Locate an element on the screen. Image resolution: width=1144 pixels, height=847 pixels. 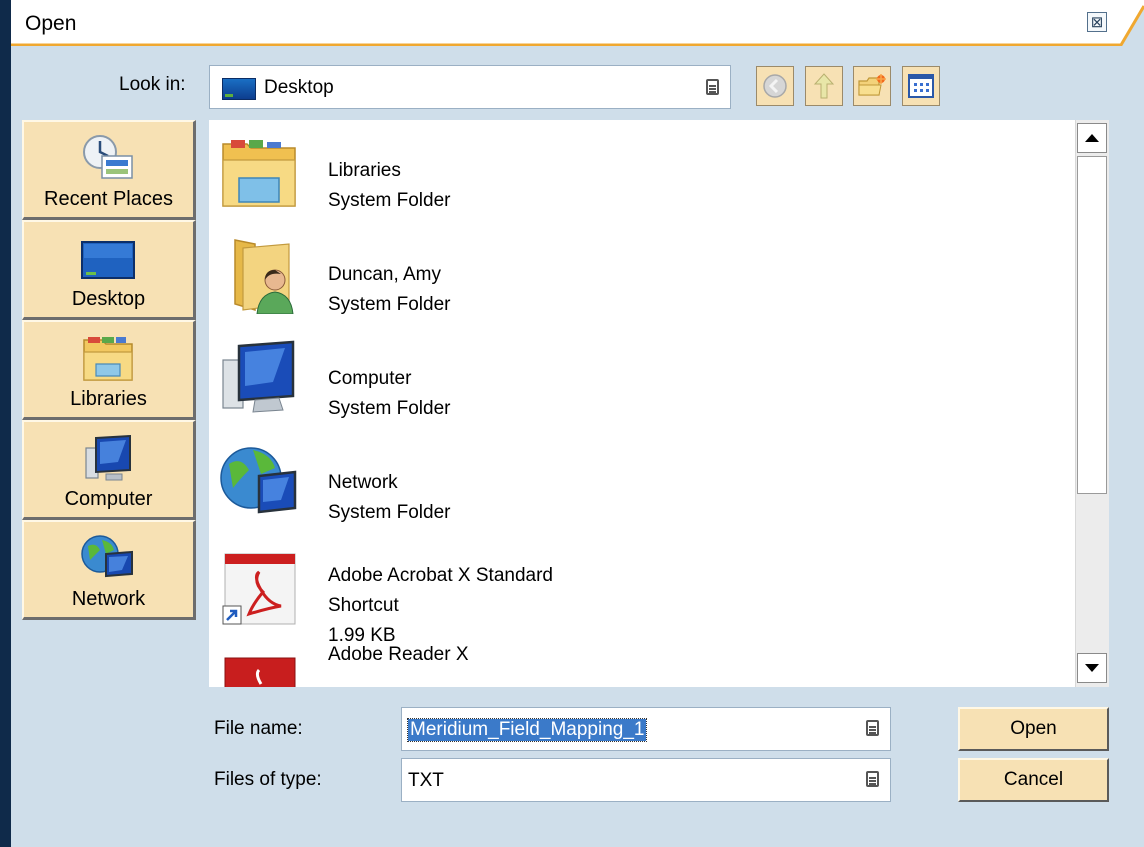
file-type: Shortcut is located at coordinates (363, 605).